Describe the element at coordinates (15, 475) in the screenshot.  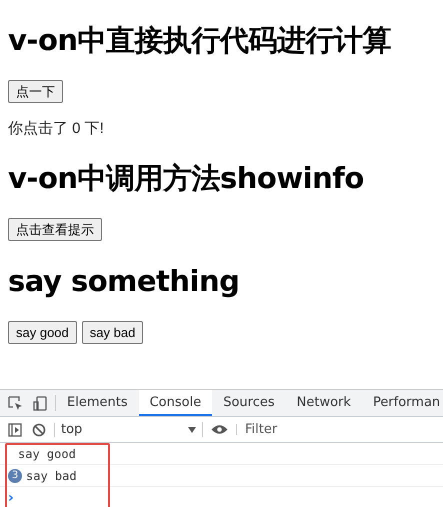
I see `repeat-count-badge: 3` at that location.